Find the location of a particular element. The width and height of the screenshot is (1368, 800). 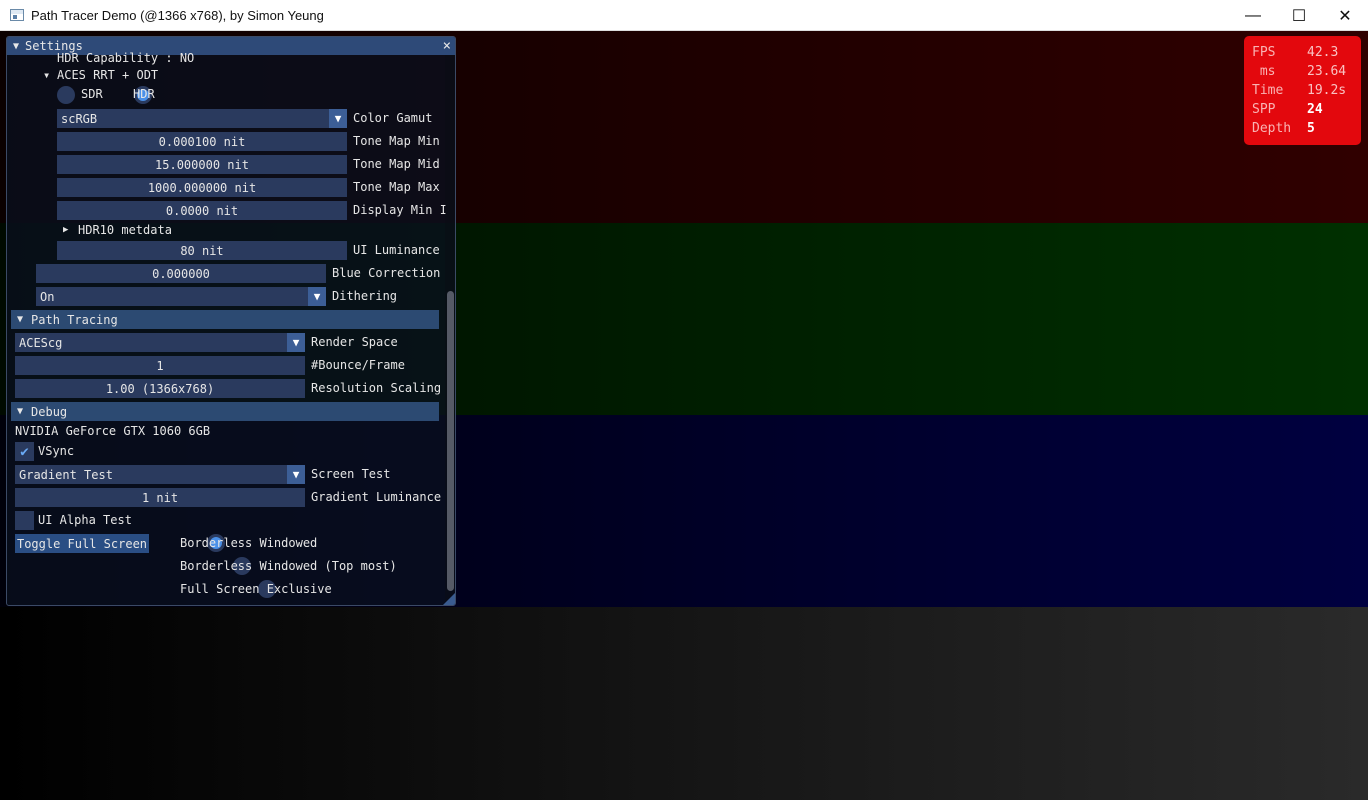

stat-ms-label: ms is located at coordinates (1264, 71).